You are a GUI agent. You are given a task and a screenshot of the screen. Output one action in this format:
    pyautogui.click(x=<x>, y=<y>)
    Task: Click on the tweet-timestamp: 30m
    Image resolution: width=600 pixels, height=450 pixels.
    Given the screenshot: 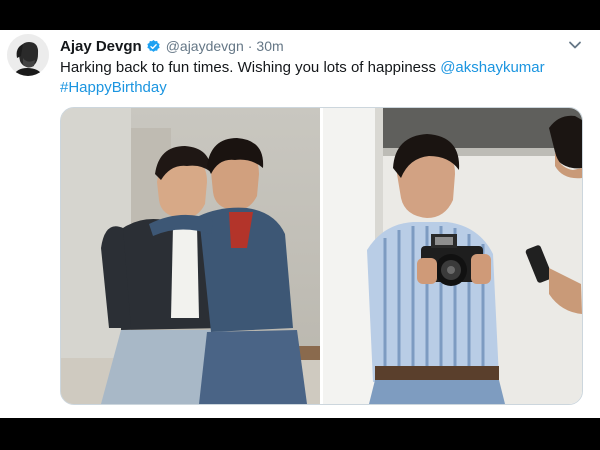 What is the action you would take?
    pyautogui.click(x=269, y=46)
    